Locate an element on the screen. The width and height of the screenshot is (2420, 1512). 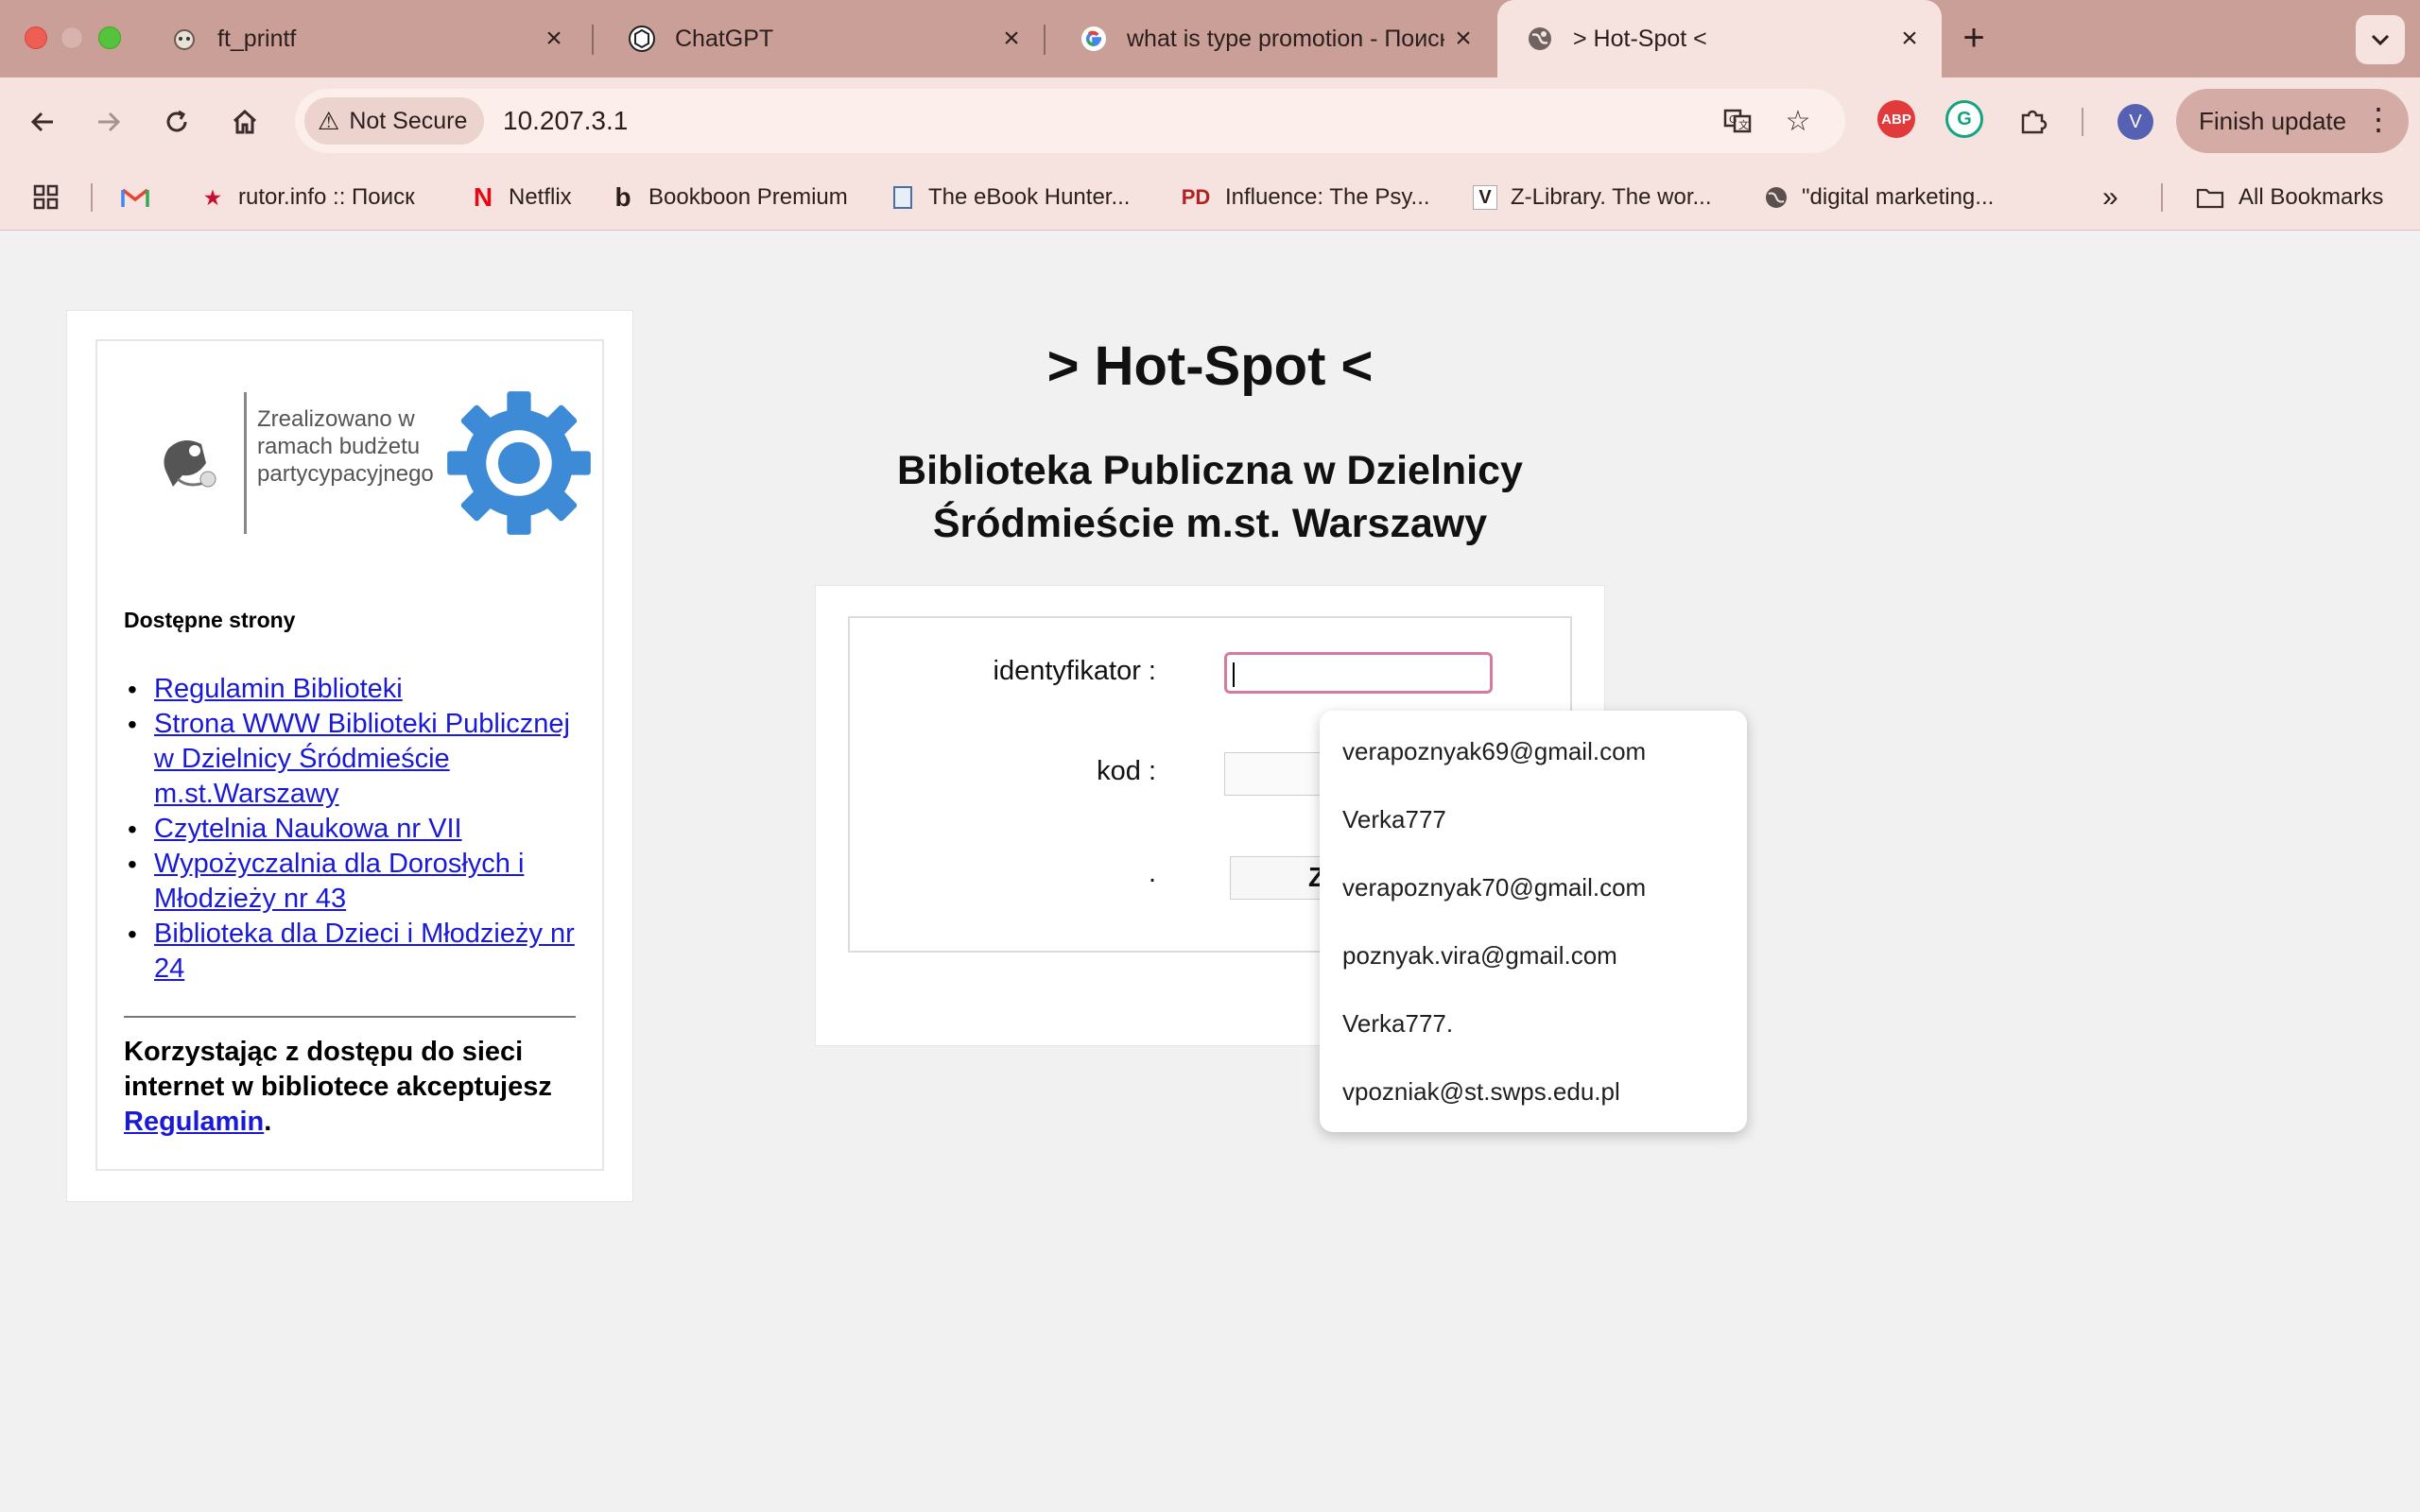
home-icon is located at coordinates (245, 121).